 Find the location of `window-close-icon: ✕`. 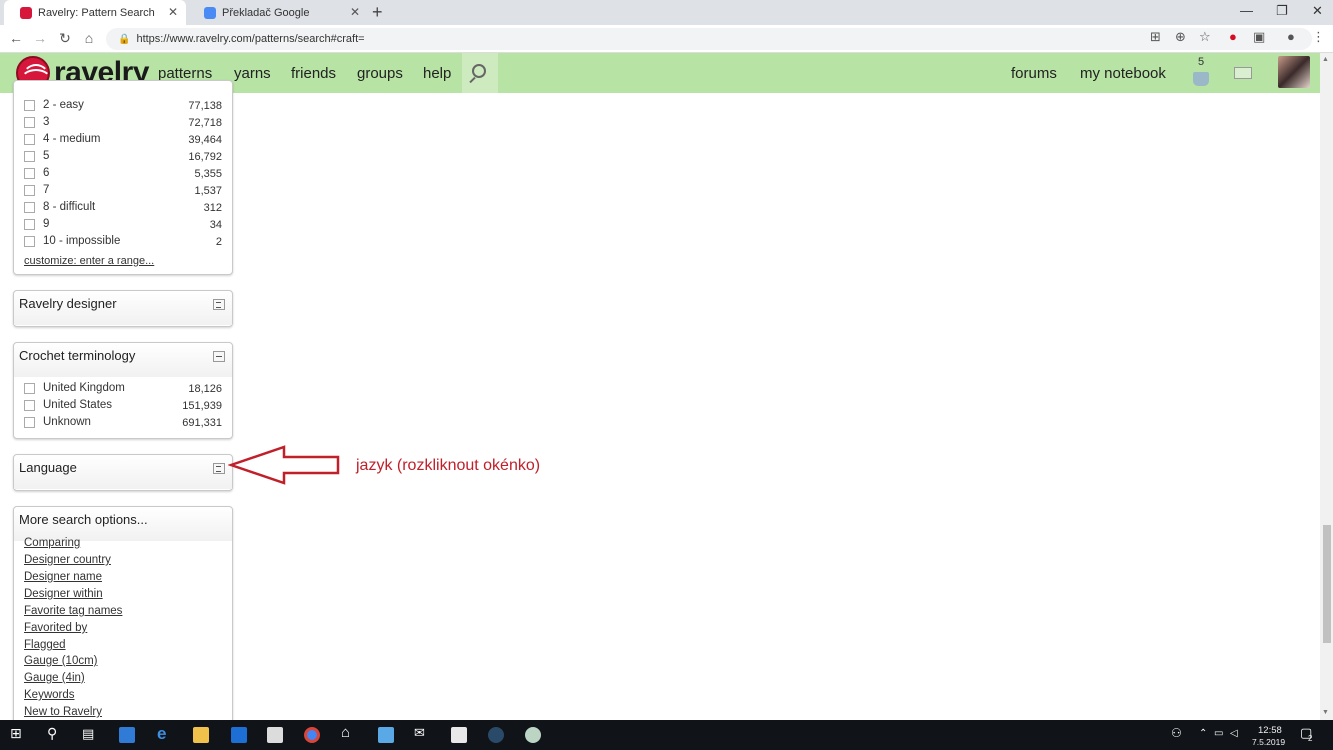

window-close-icon: ✕ is located at coordinates (1317, 11).